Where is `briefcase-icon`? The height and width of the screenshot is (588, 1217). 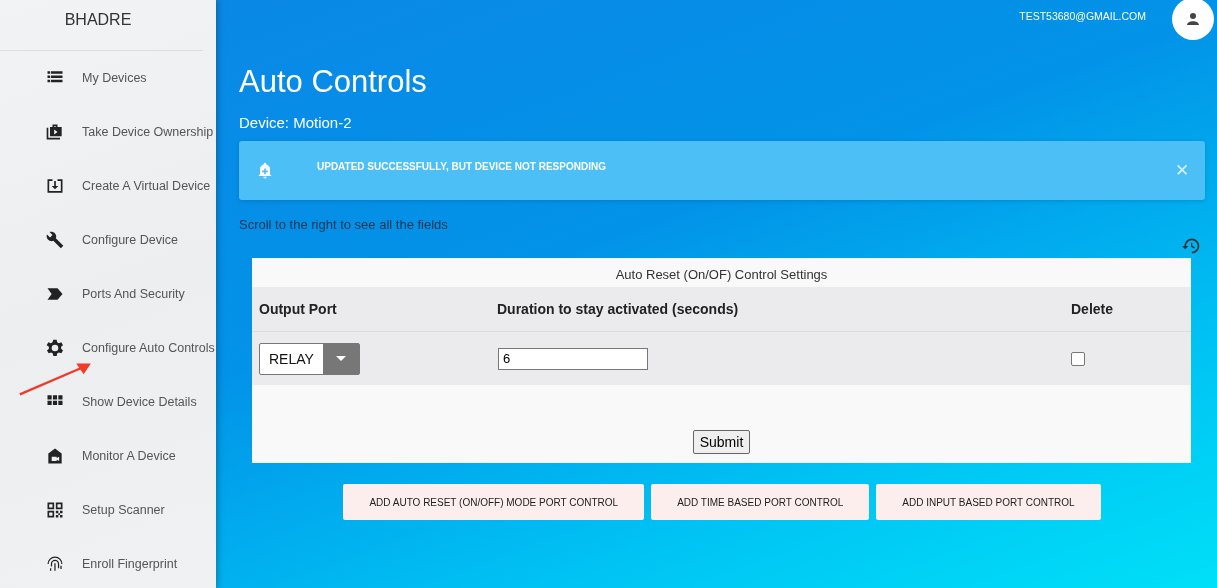
briefcase-icon is located at coordinates (55, 132).